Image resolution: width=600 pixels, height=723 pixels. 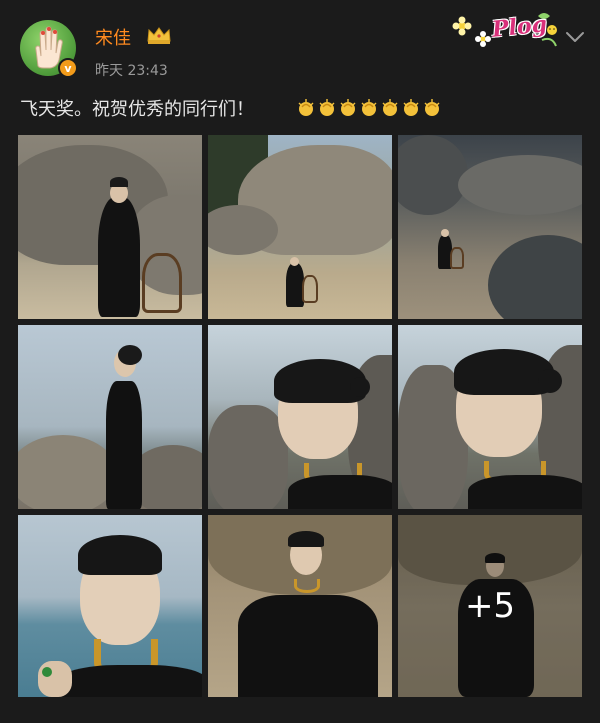 I want to click on crown-icon, so click(x=159, y=35).